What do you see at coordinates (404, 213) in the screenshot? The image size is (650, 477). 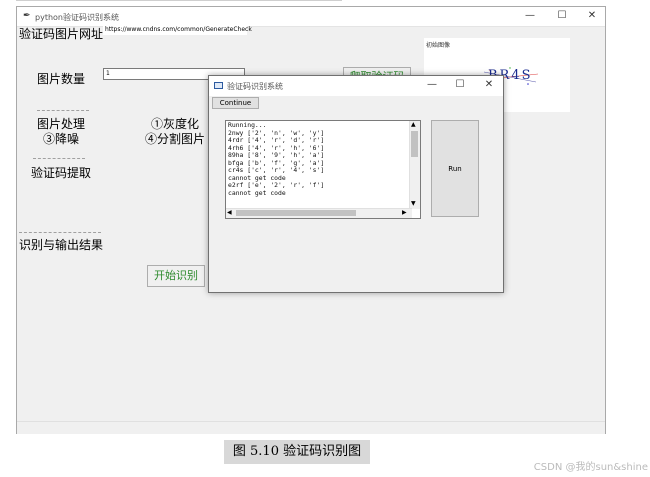 I see `scroll-right-icon: ▶` at bounding box center [404, 213].